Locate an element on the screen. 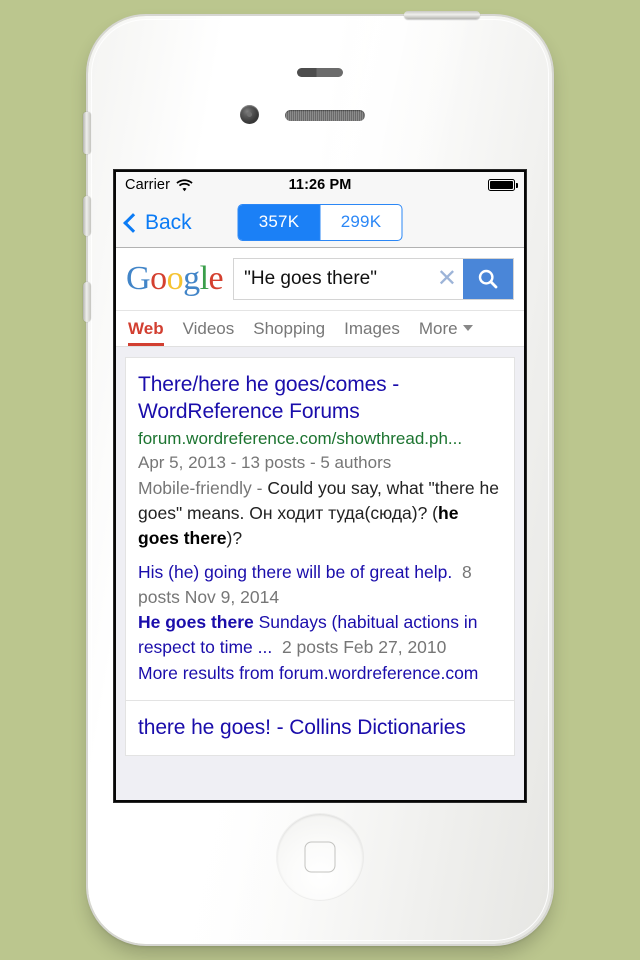 The image size is (640, 960). tab-more-label: More is located at coordinates (438, 328).